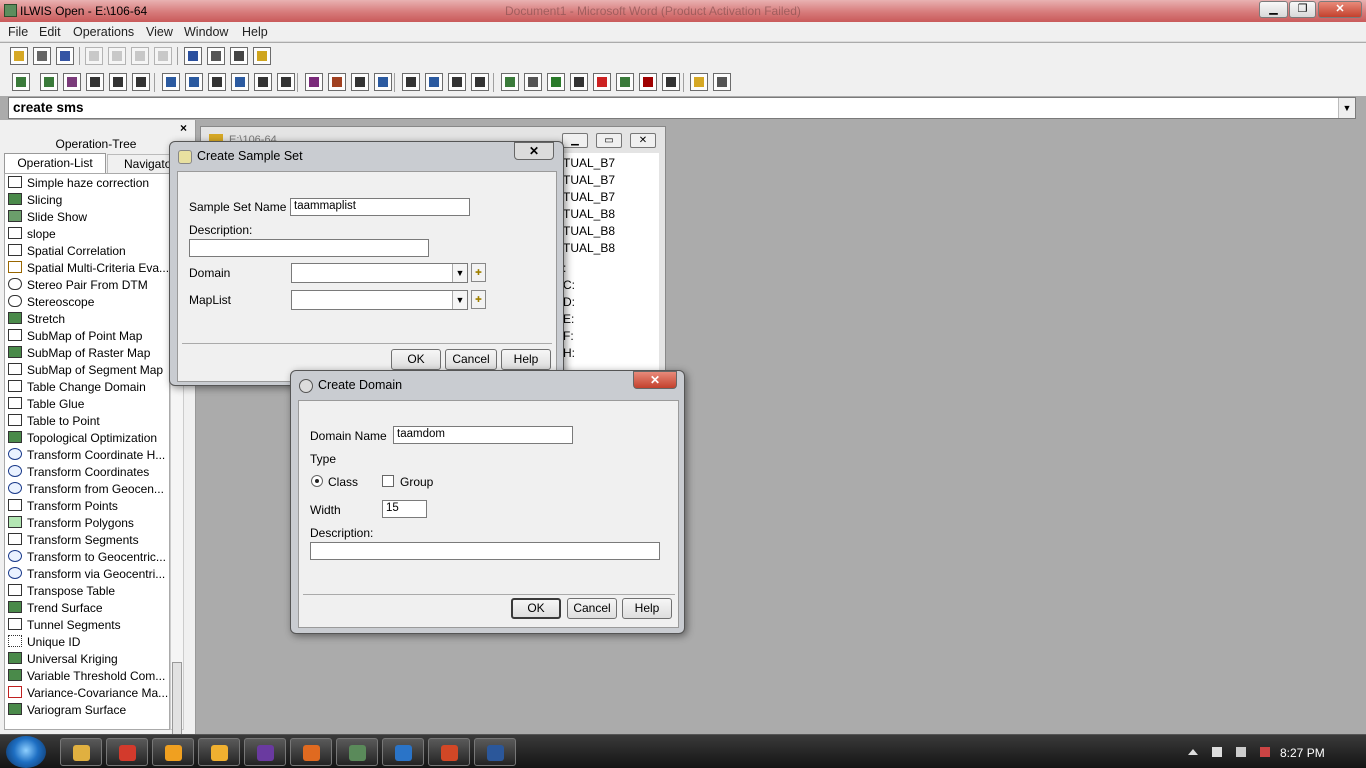 This screenshot has height=768, width=1366. What do you see at coordinates (94, 56) in the screenshot?
I see `copy-icon` at bounding box center [94, 56].